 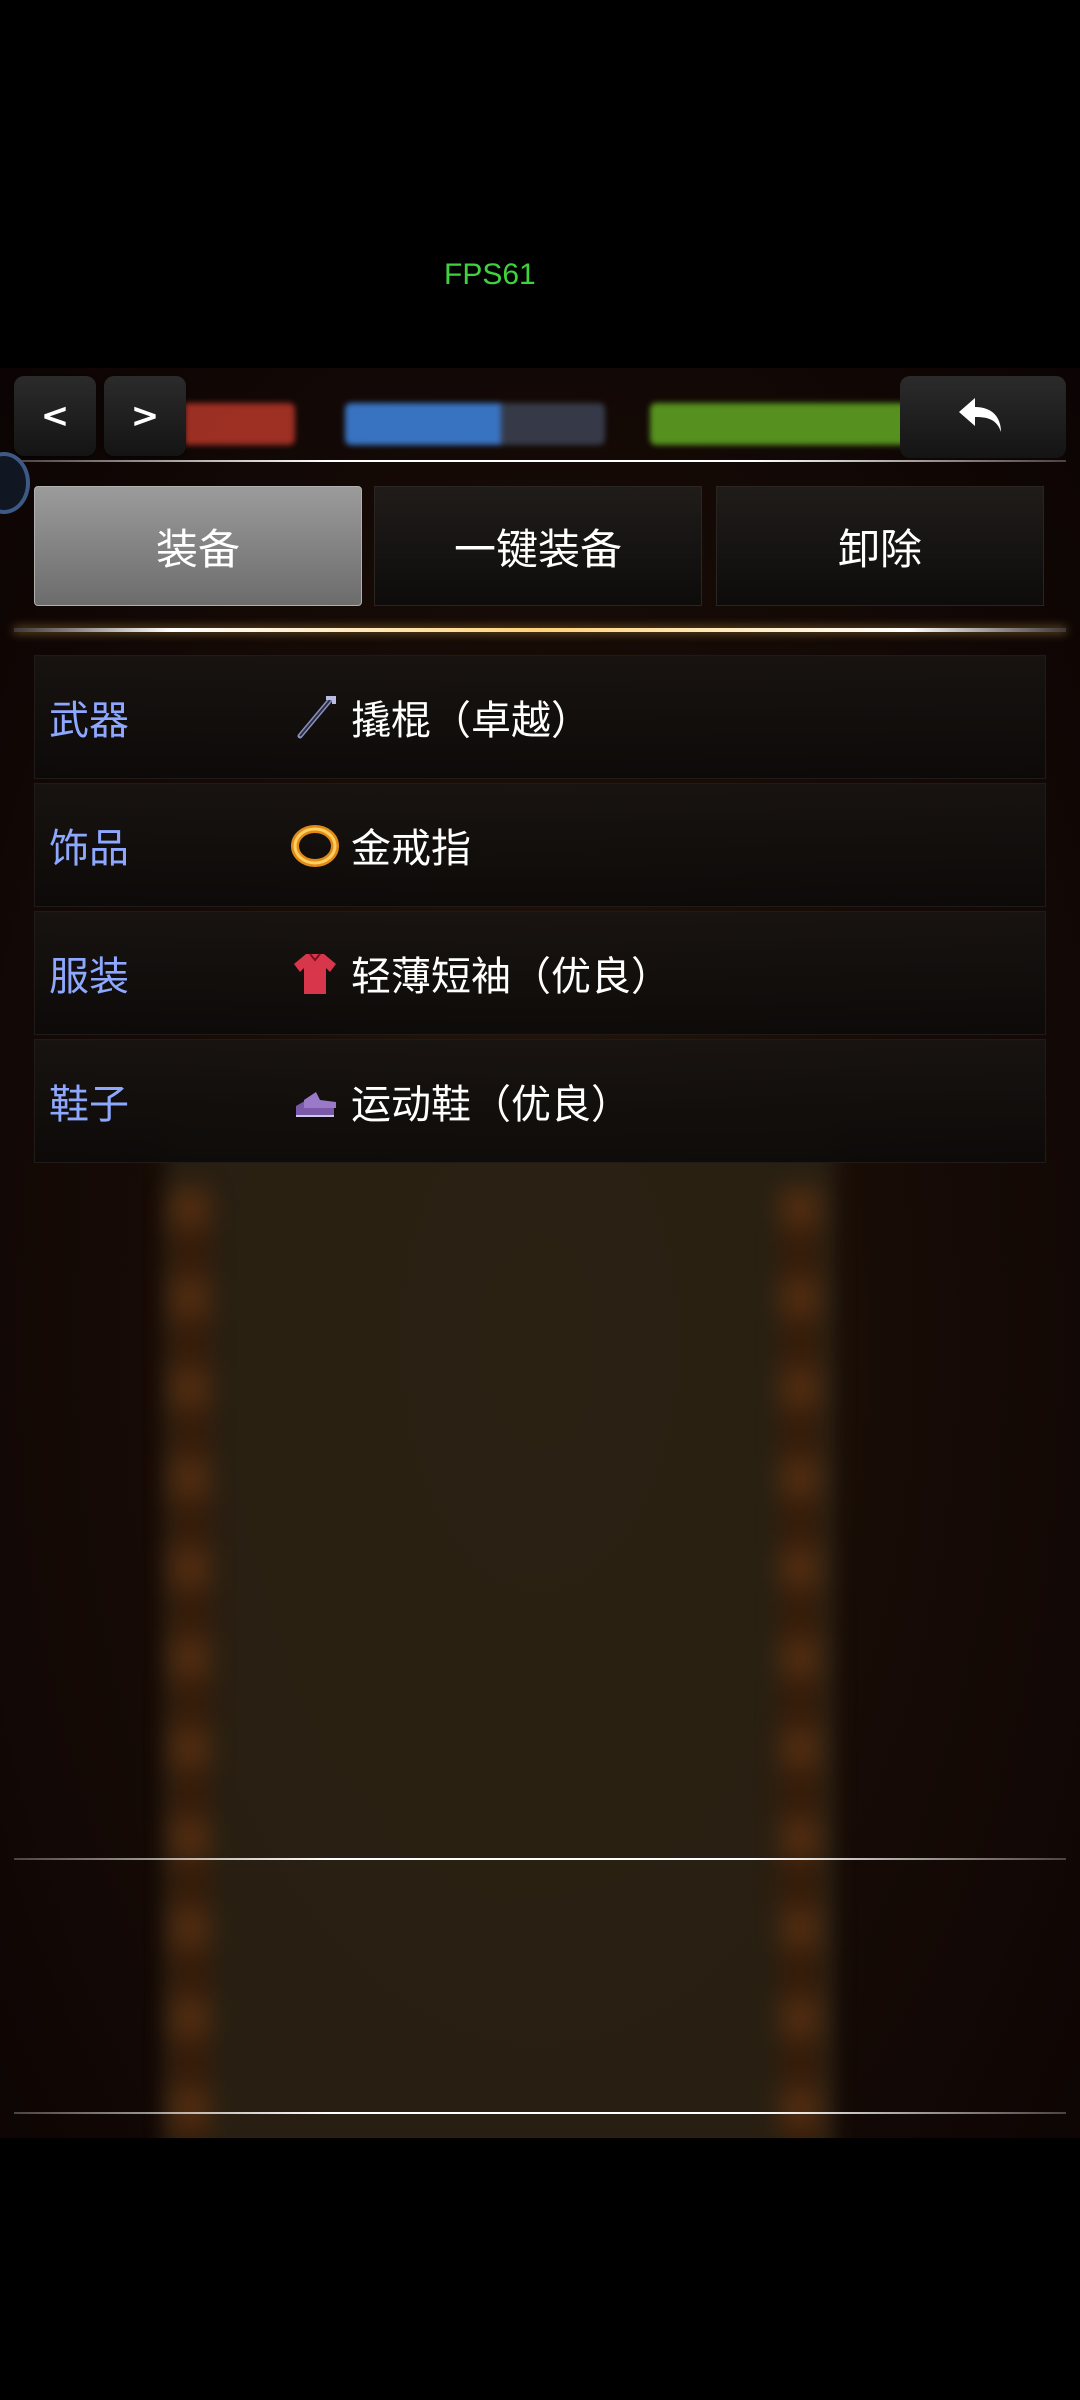 I want to click on return-arrow-icon, so click(x=980, y=415).